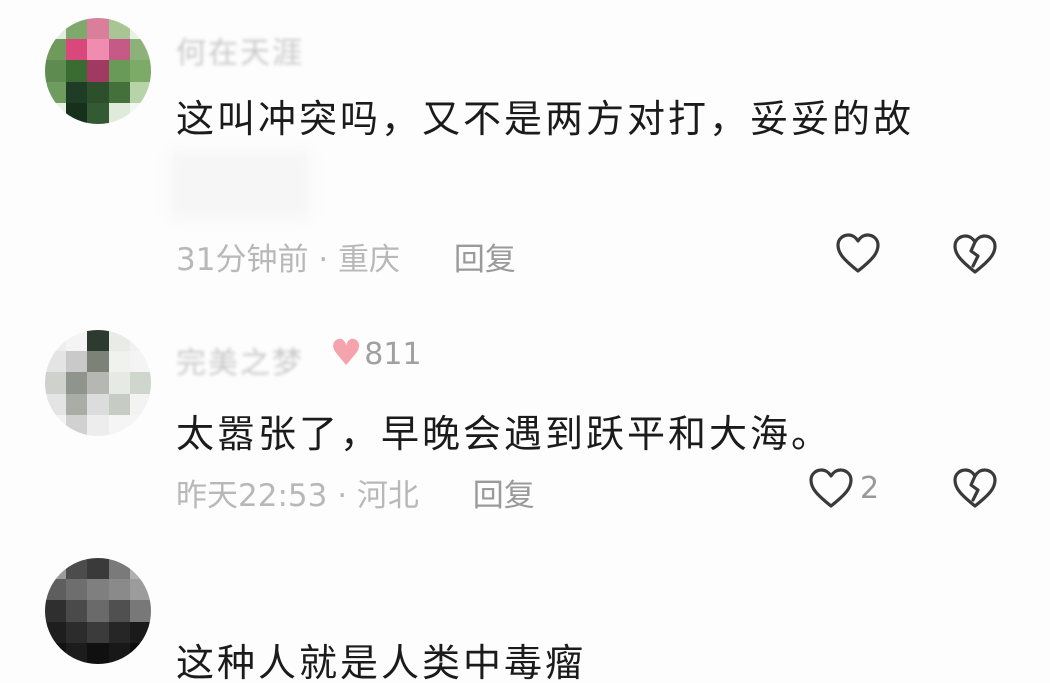 The width and height of the screenshot is (1050, 683). What do you see at coordinates (240, 50) in the screenshot?
I see `username: 何在天涯` at bounding box center [240, 50].